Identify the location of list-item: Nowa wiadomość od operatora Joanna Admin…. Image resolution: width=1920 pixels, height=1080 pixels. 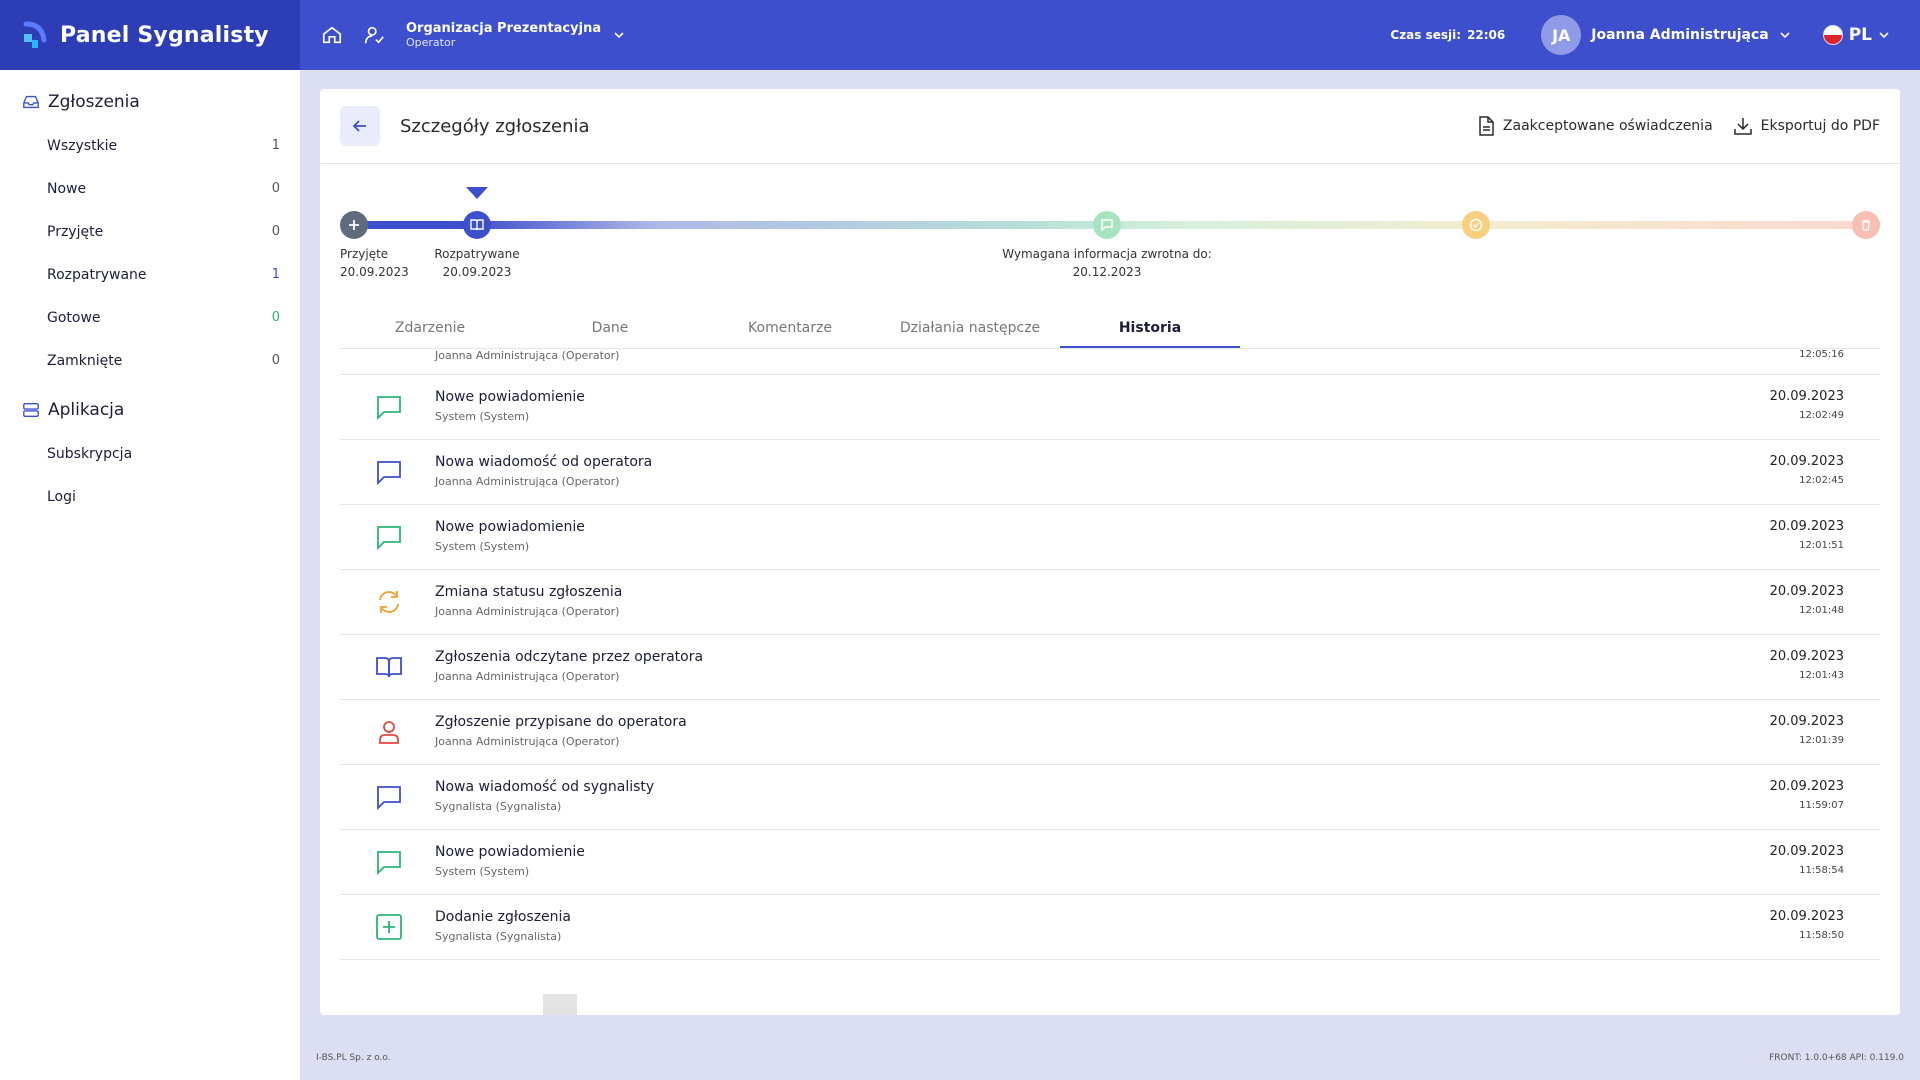
(1110, 472).